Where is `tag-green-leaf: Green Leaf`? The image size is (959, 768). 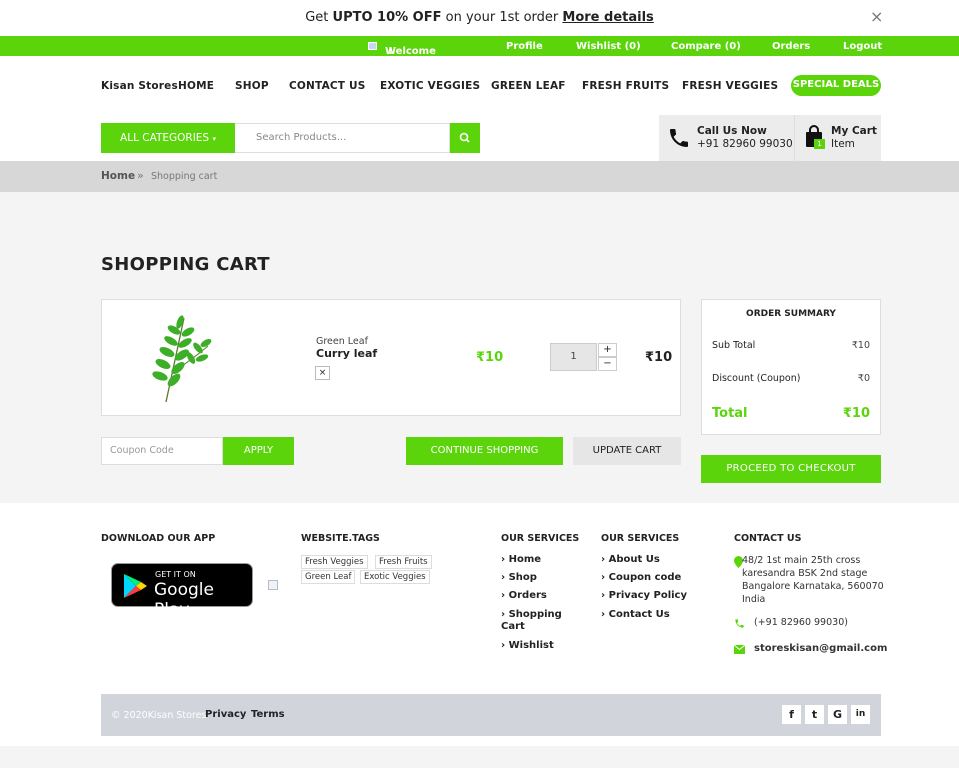 tag-green-leaf: Green Leaf is located at coordinates (328, 577).